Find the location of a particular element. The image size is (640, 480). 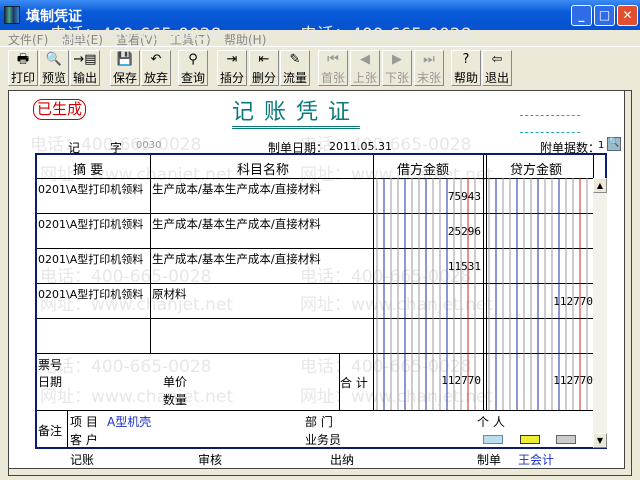

total-label: 合 计 is located at coordinates (354, 383).